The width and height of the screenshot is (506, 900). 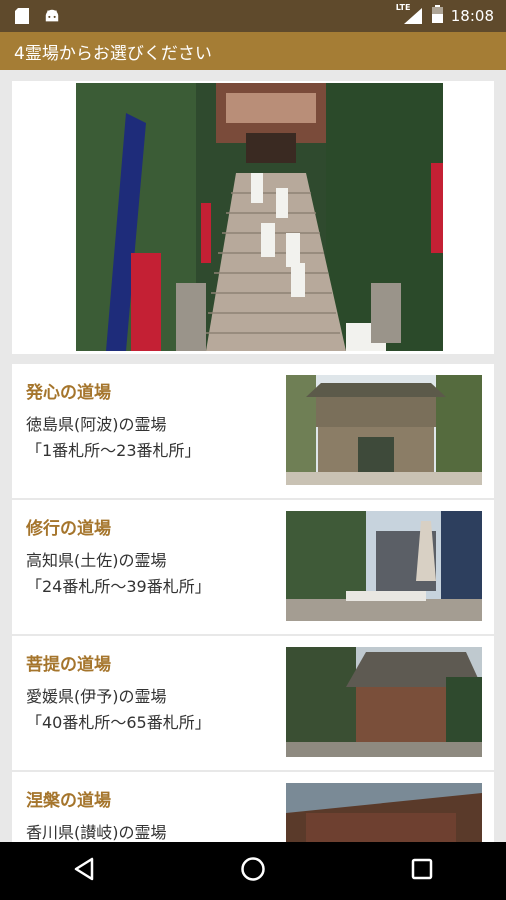 I want to click on temple-courtyard-photo, so click(x=384, y=566).